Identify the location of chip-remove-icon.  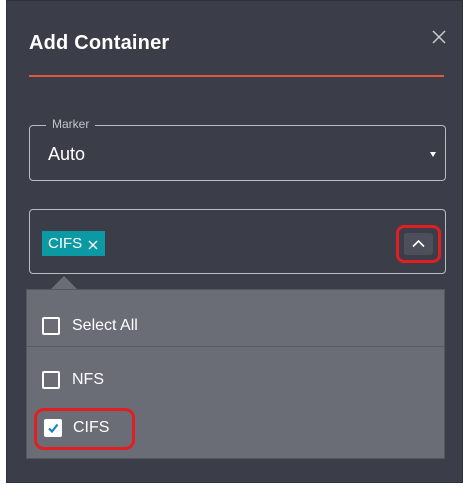
(93, 244).